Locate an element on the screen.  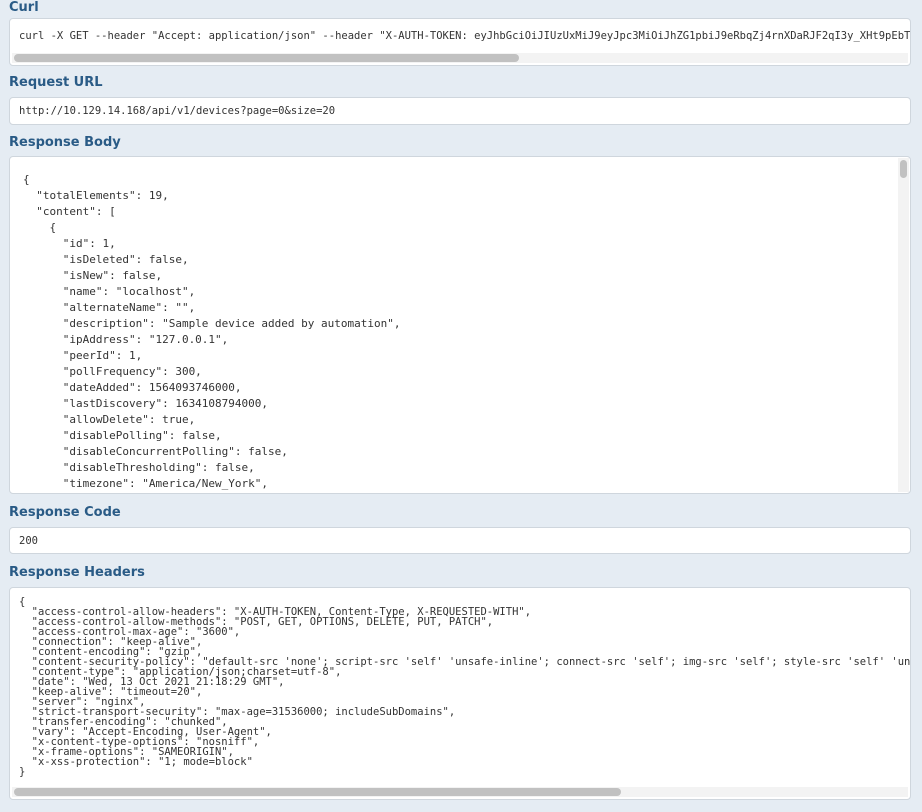
response-body-line: "alternateName": "", is located at coordinates (109, 307).